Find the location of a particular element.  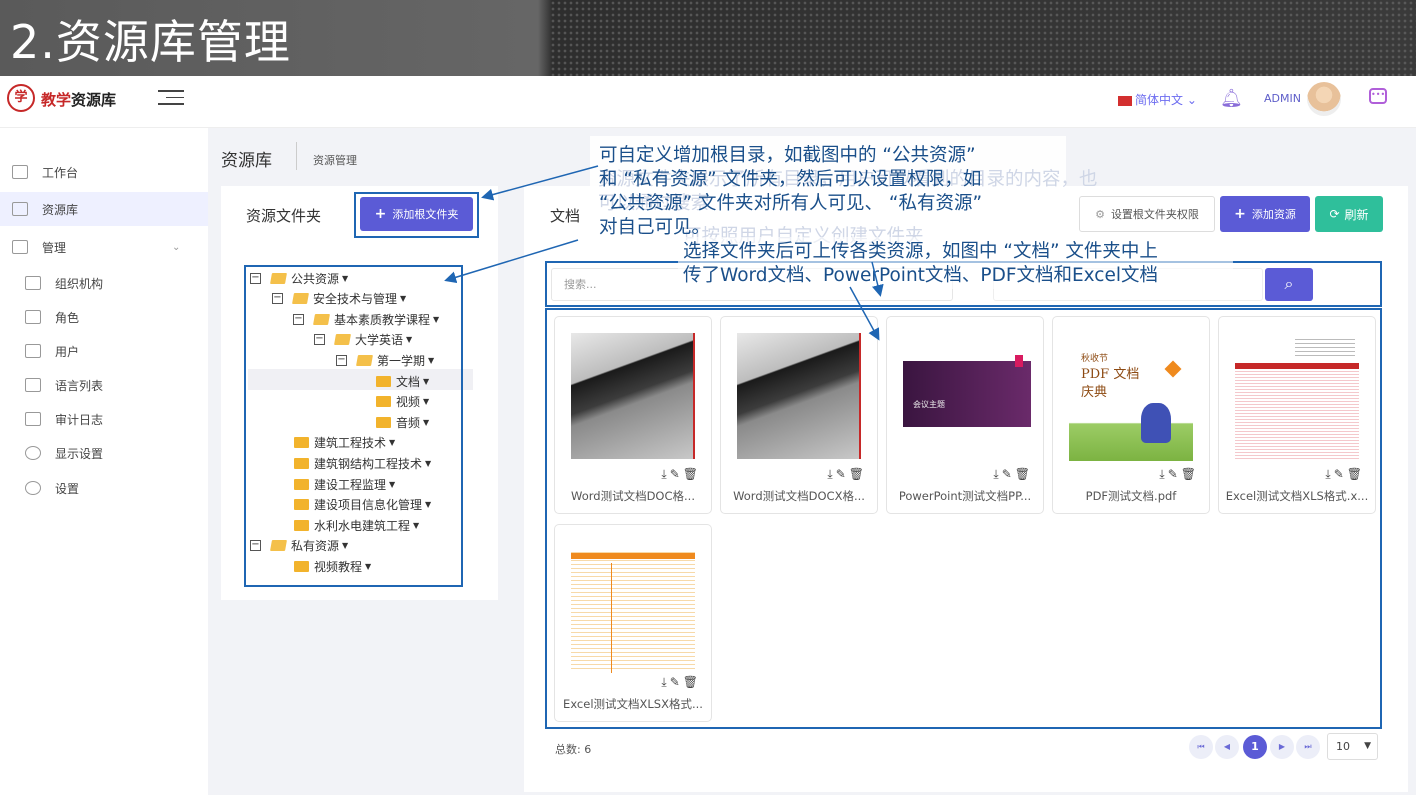

sidebar-item-dashboard: 工作台 is located at coordinates (104, 172).